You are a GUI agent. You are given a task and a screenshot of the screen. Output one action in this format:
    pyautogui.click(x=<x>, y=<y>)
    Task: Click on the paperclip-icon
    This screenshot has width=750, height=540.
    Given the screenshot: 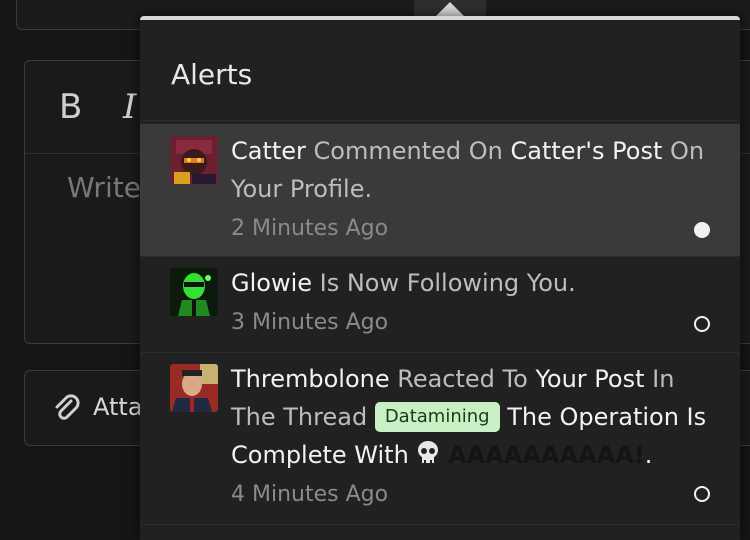 What is the action you would take?
    pyautogui.click(x=67, y=407)
    